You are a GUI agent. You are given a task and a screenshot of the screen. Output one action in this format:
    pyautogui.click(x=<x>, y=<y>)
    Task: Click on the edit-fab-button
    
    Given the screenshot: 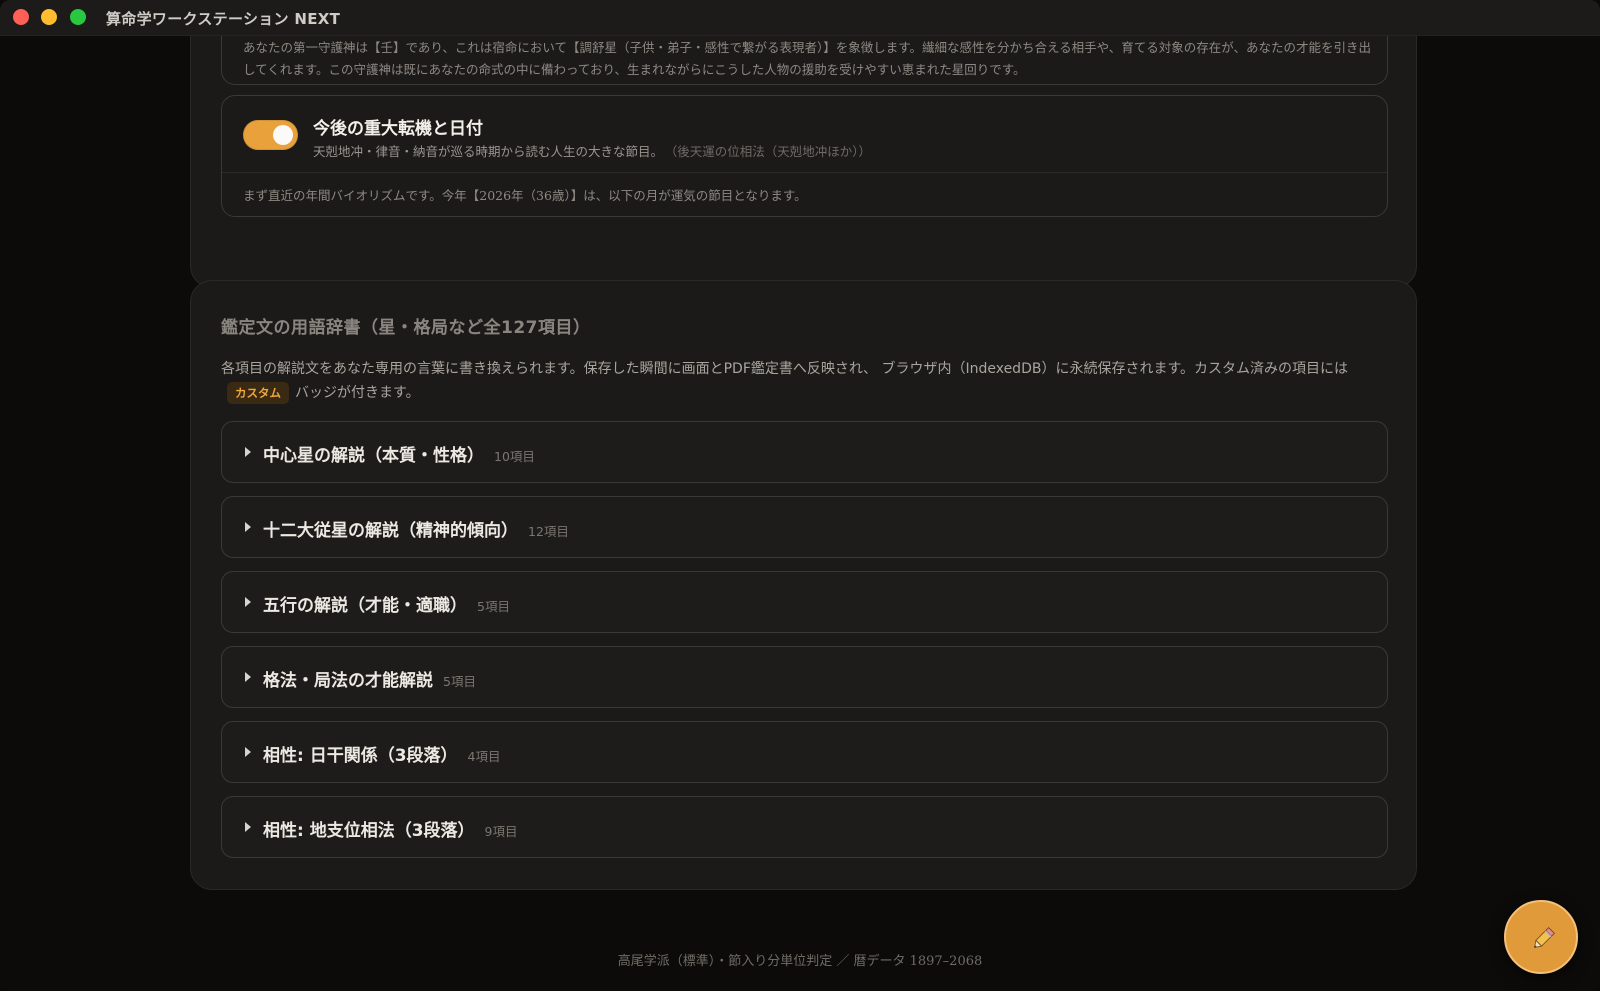 What is the action you would take?
    pyautogui.click(x=1541, y=937)
    